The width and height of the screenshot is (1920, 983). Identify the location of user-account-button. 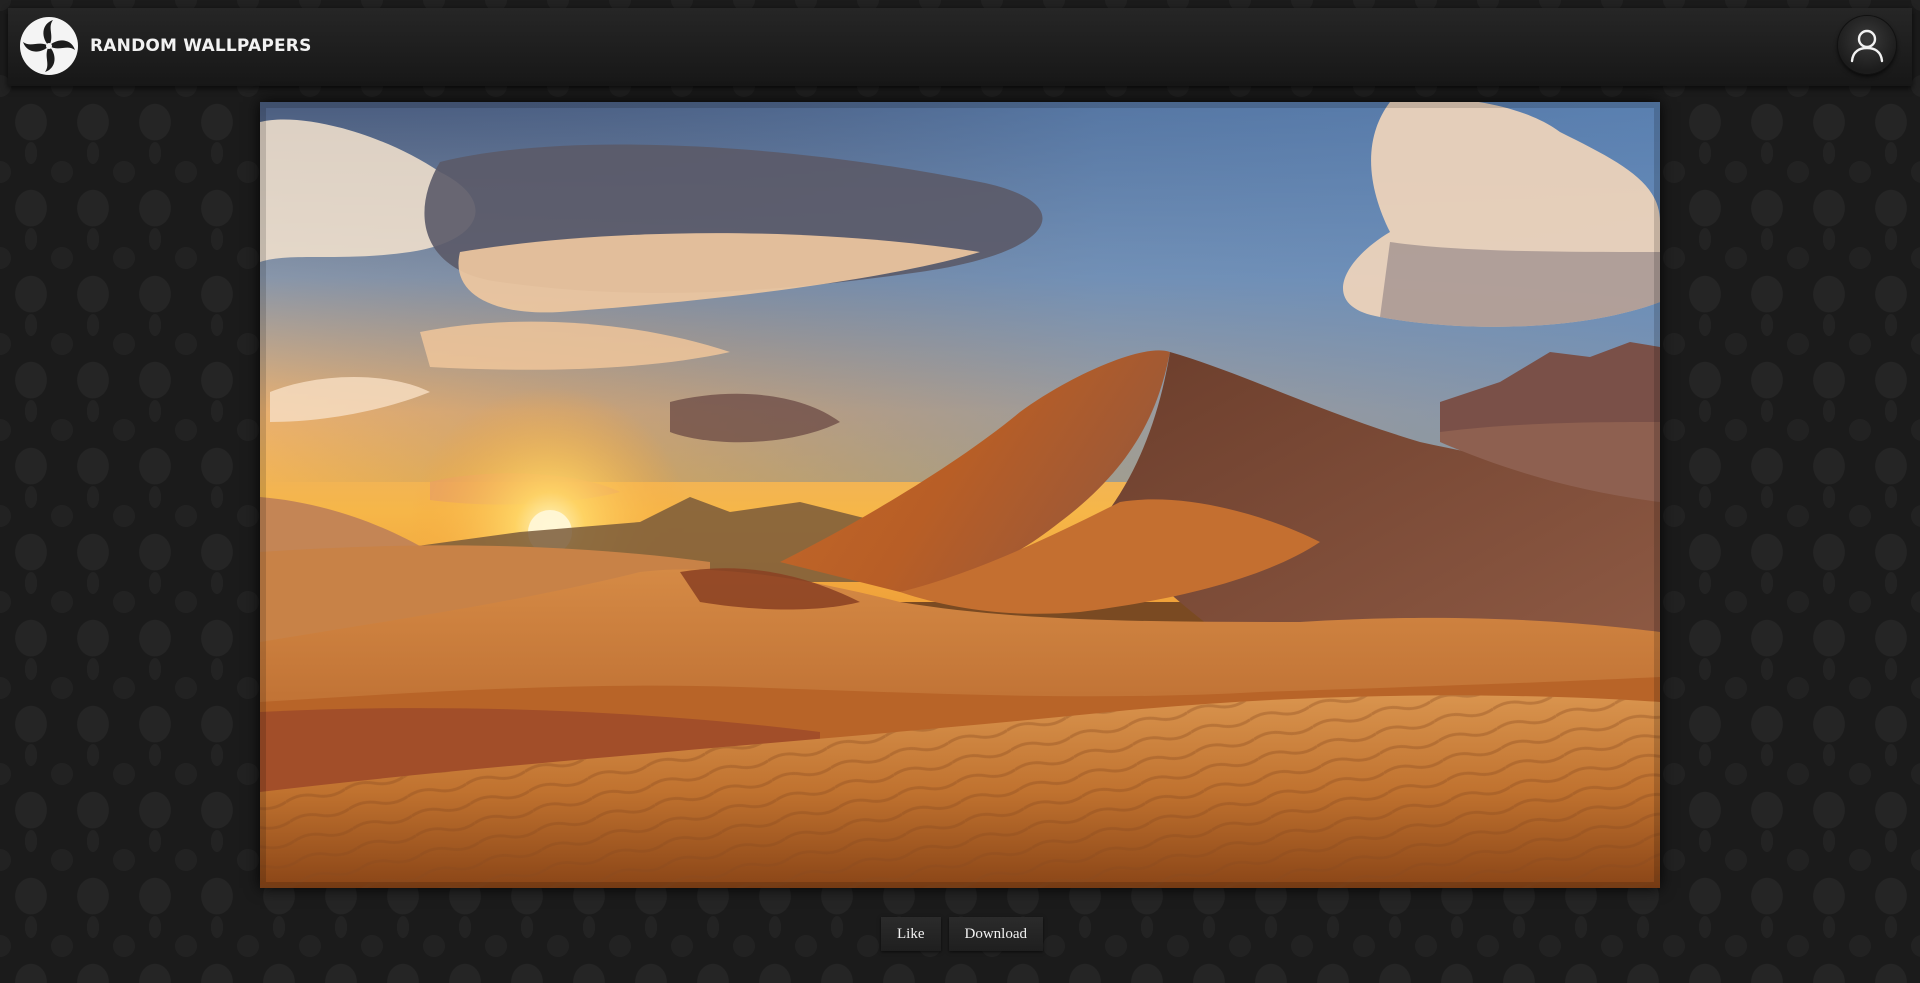
(1867, 45).